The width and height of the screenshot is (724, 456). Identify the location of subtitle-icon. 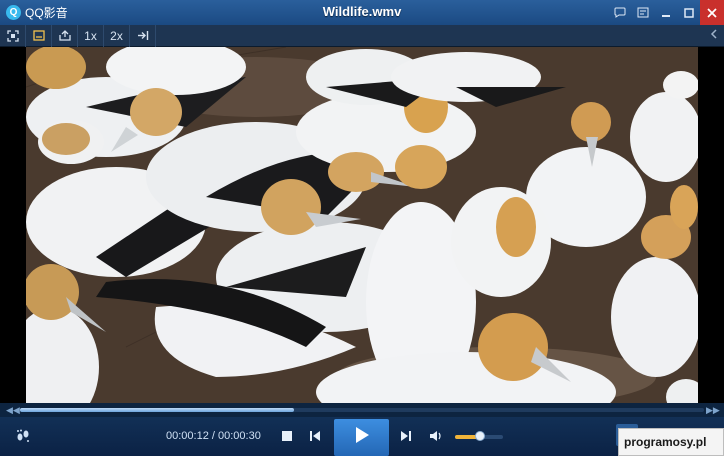
(39, 35).